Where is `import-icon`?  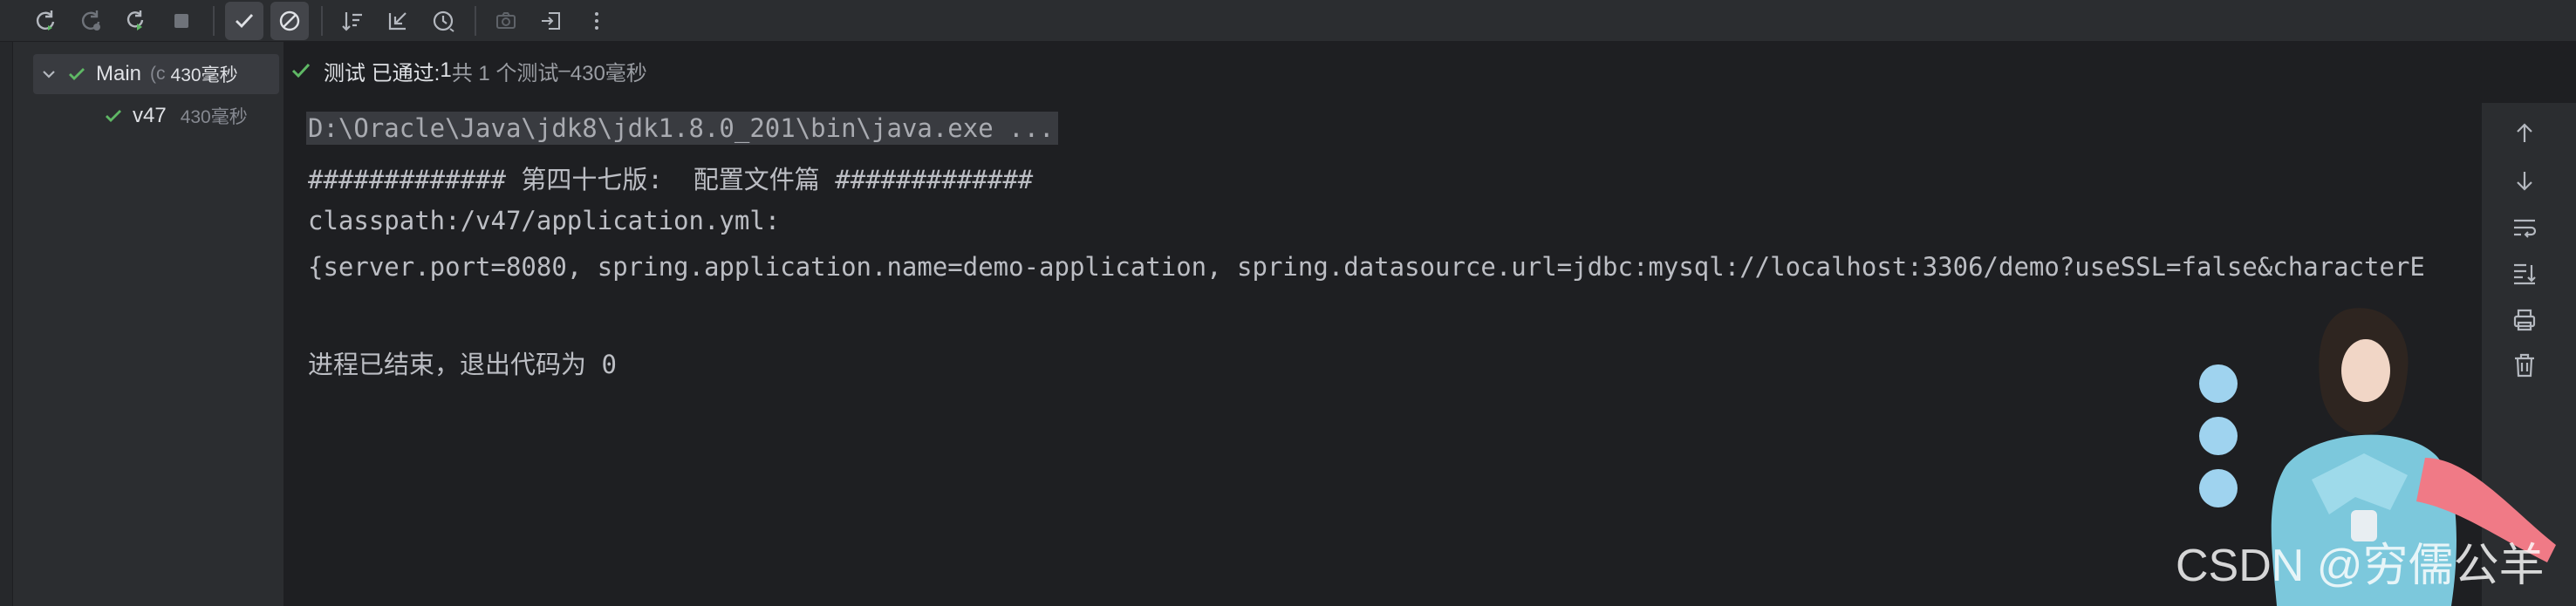
import-icon is located at coordinates (551, 21).